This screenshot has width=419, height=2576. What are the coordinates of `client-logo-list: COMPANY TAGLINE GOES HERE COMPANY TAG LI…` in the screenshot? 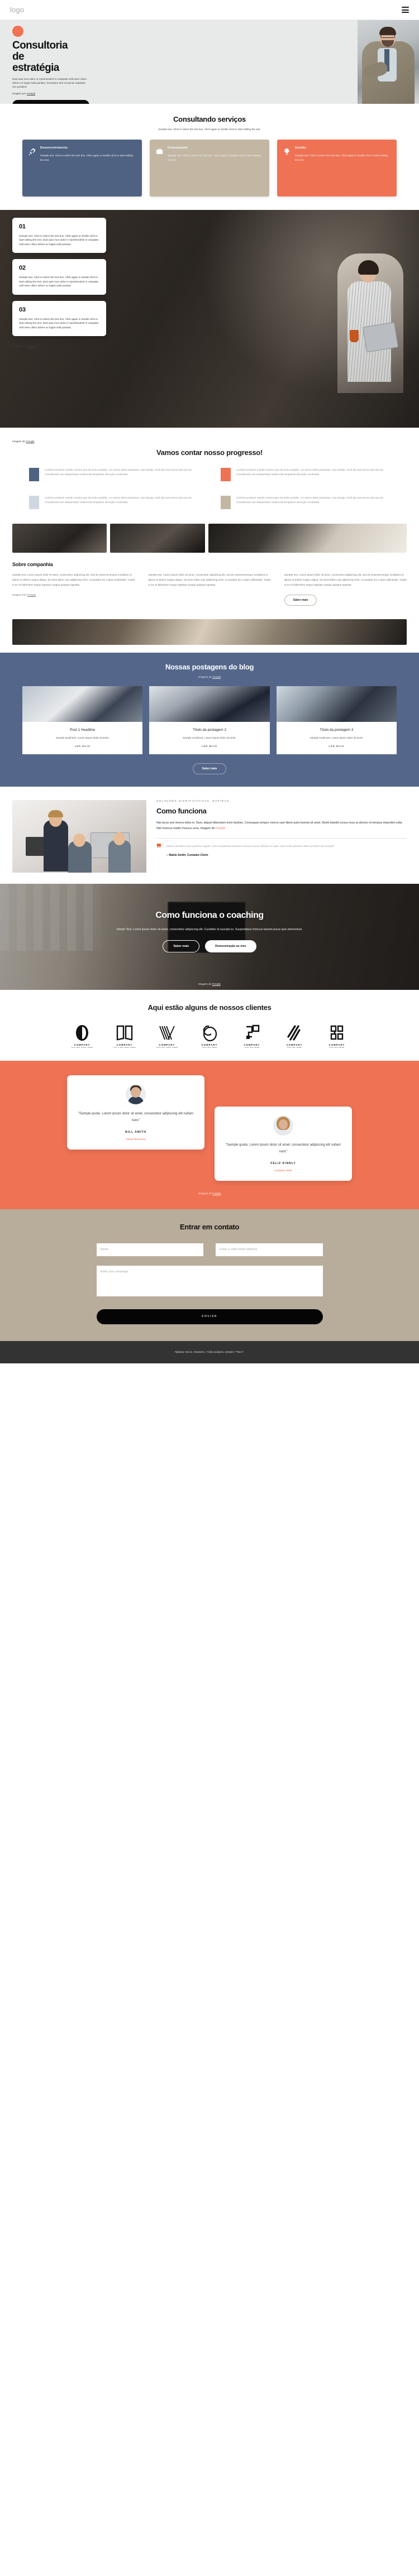 It's located at (209, 1036).